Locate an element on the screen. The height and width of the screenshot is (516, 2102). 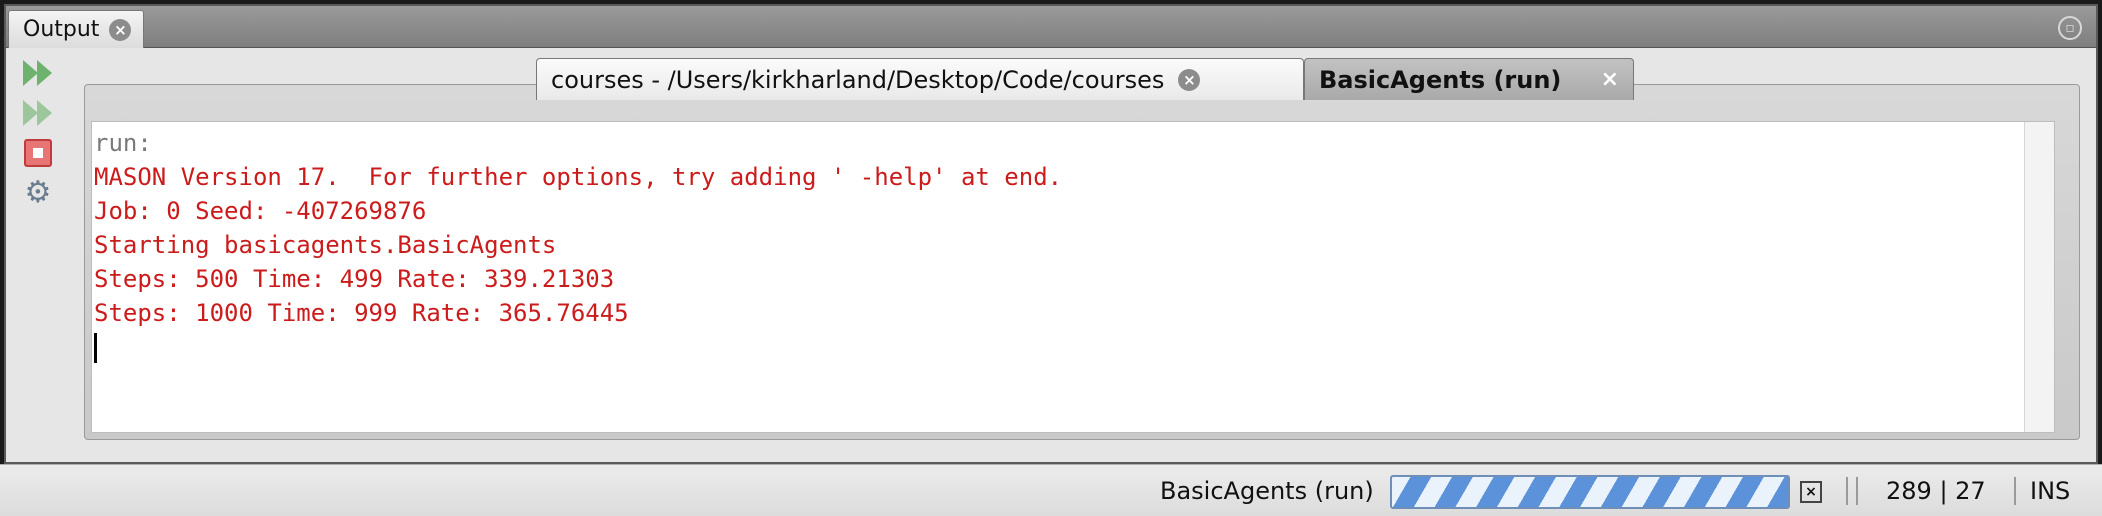
rerun-with-options-button is located at coordinates (38, 113).